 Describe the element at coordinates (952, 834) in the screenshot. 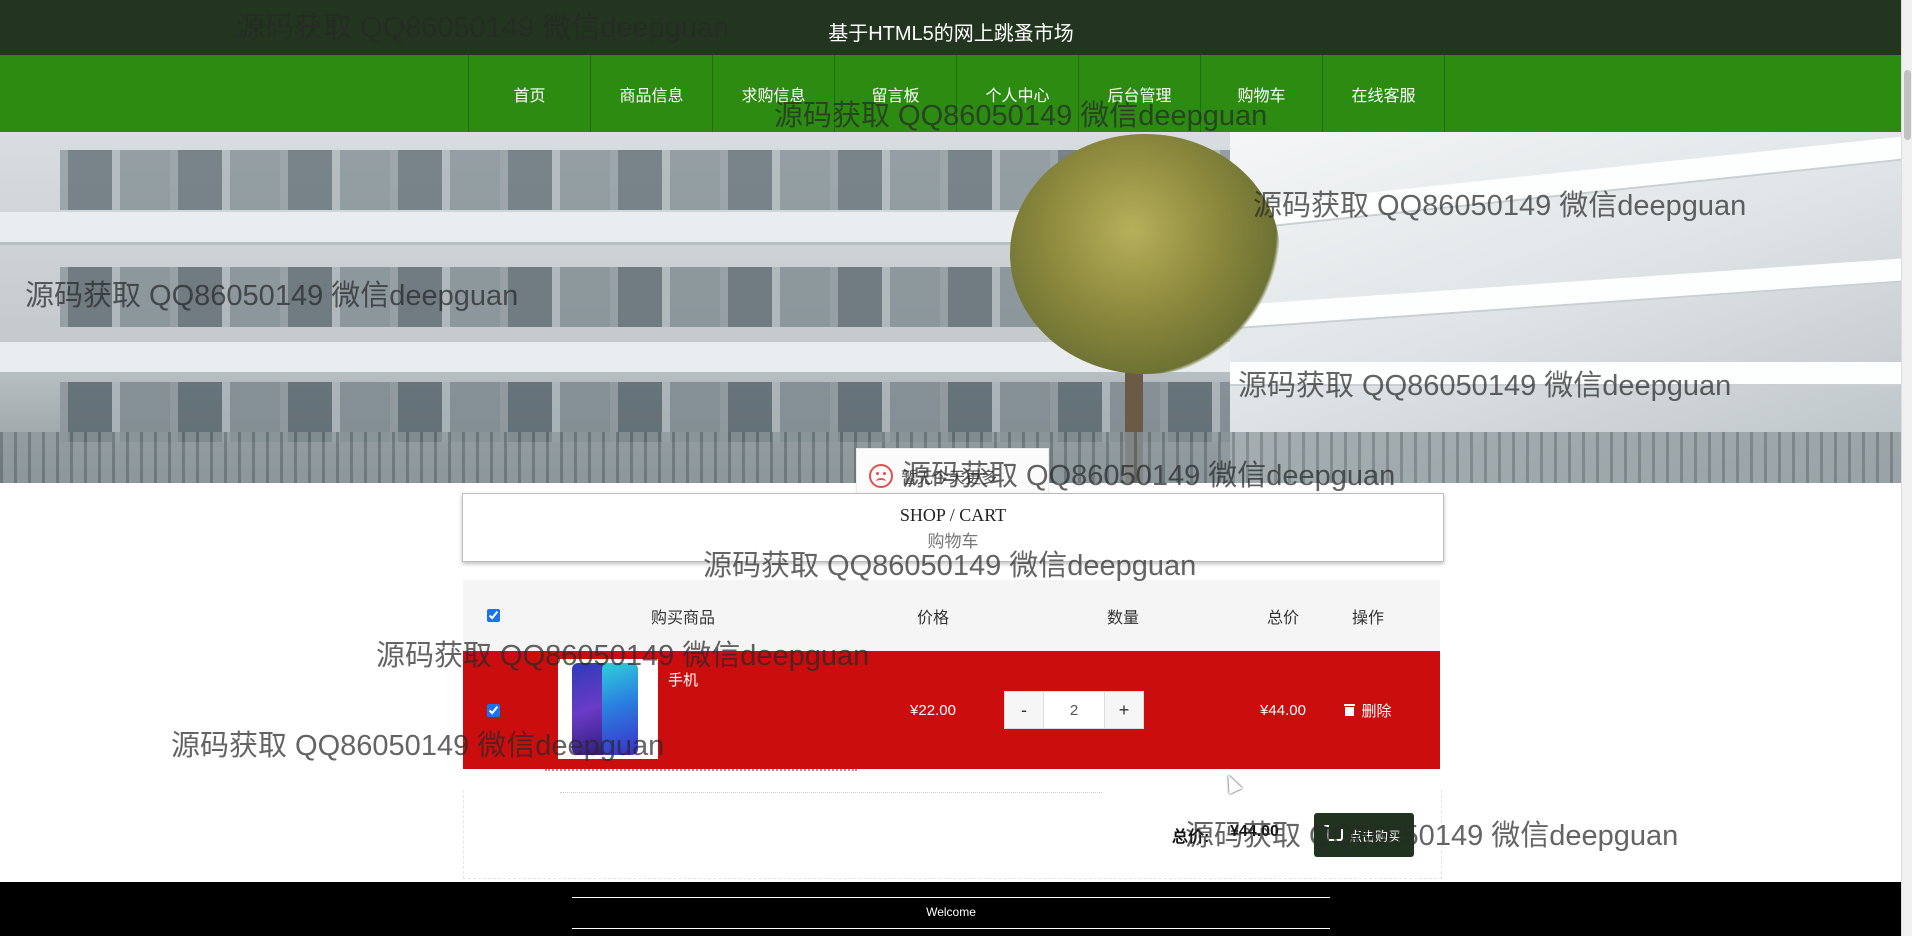

I see `cart-summary-area` at that location.